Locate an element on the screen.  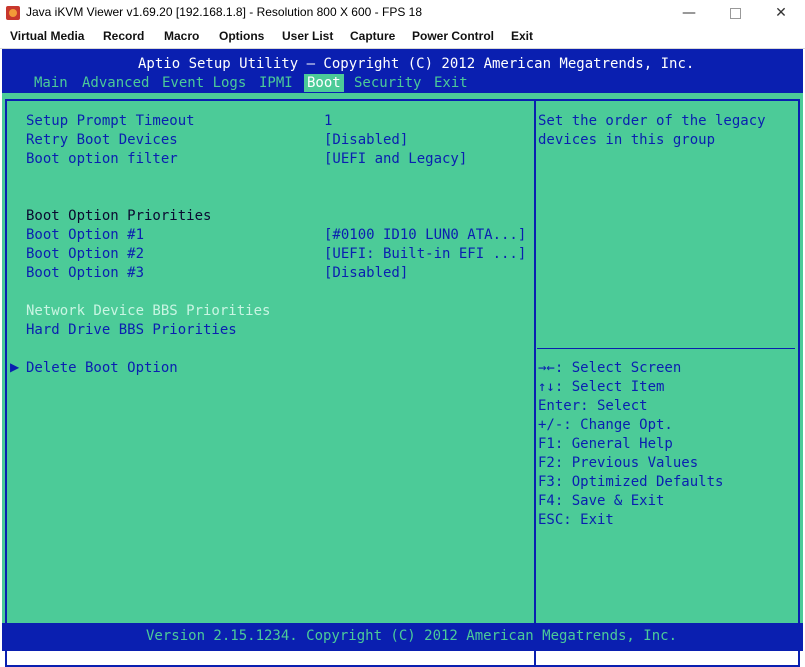
help-divider is located at coordinates (666, 348).